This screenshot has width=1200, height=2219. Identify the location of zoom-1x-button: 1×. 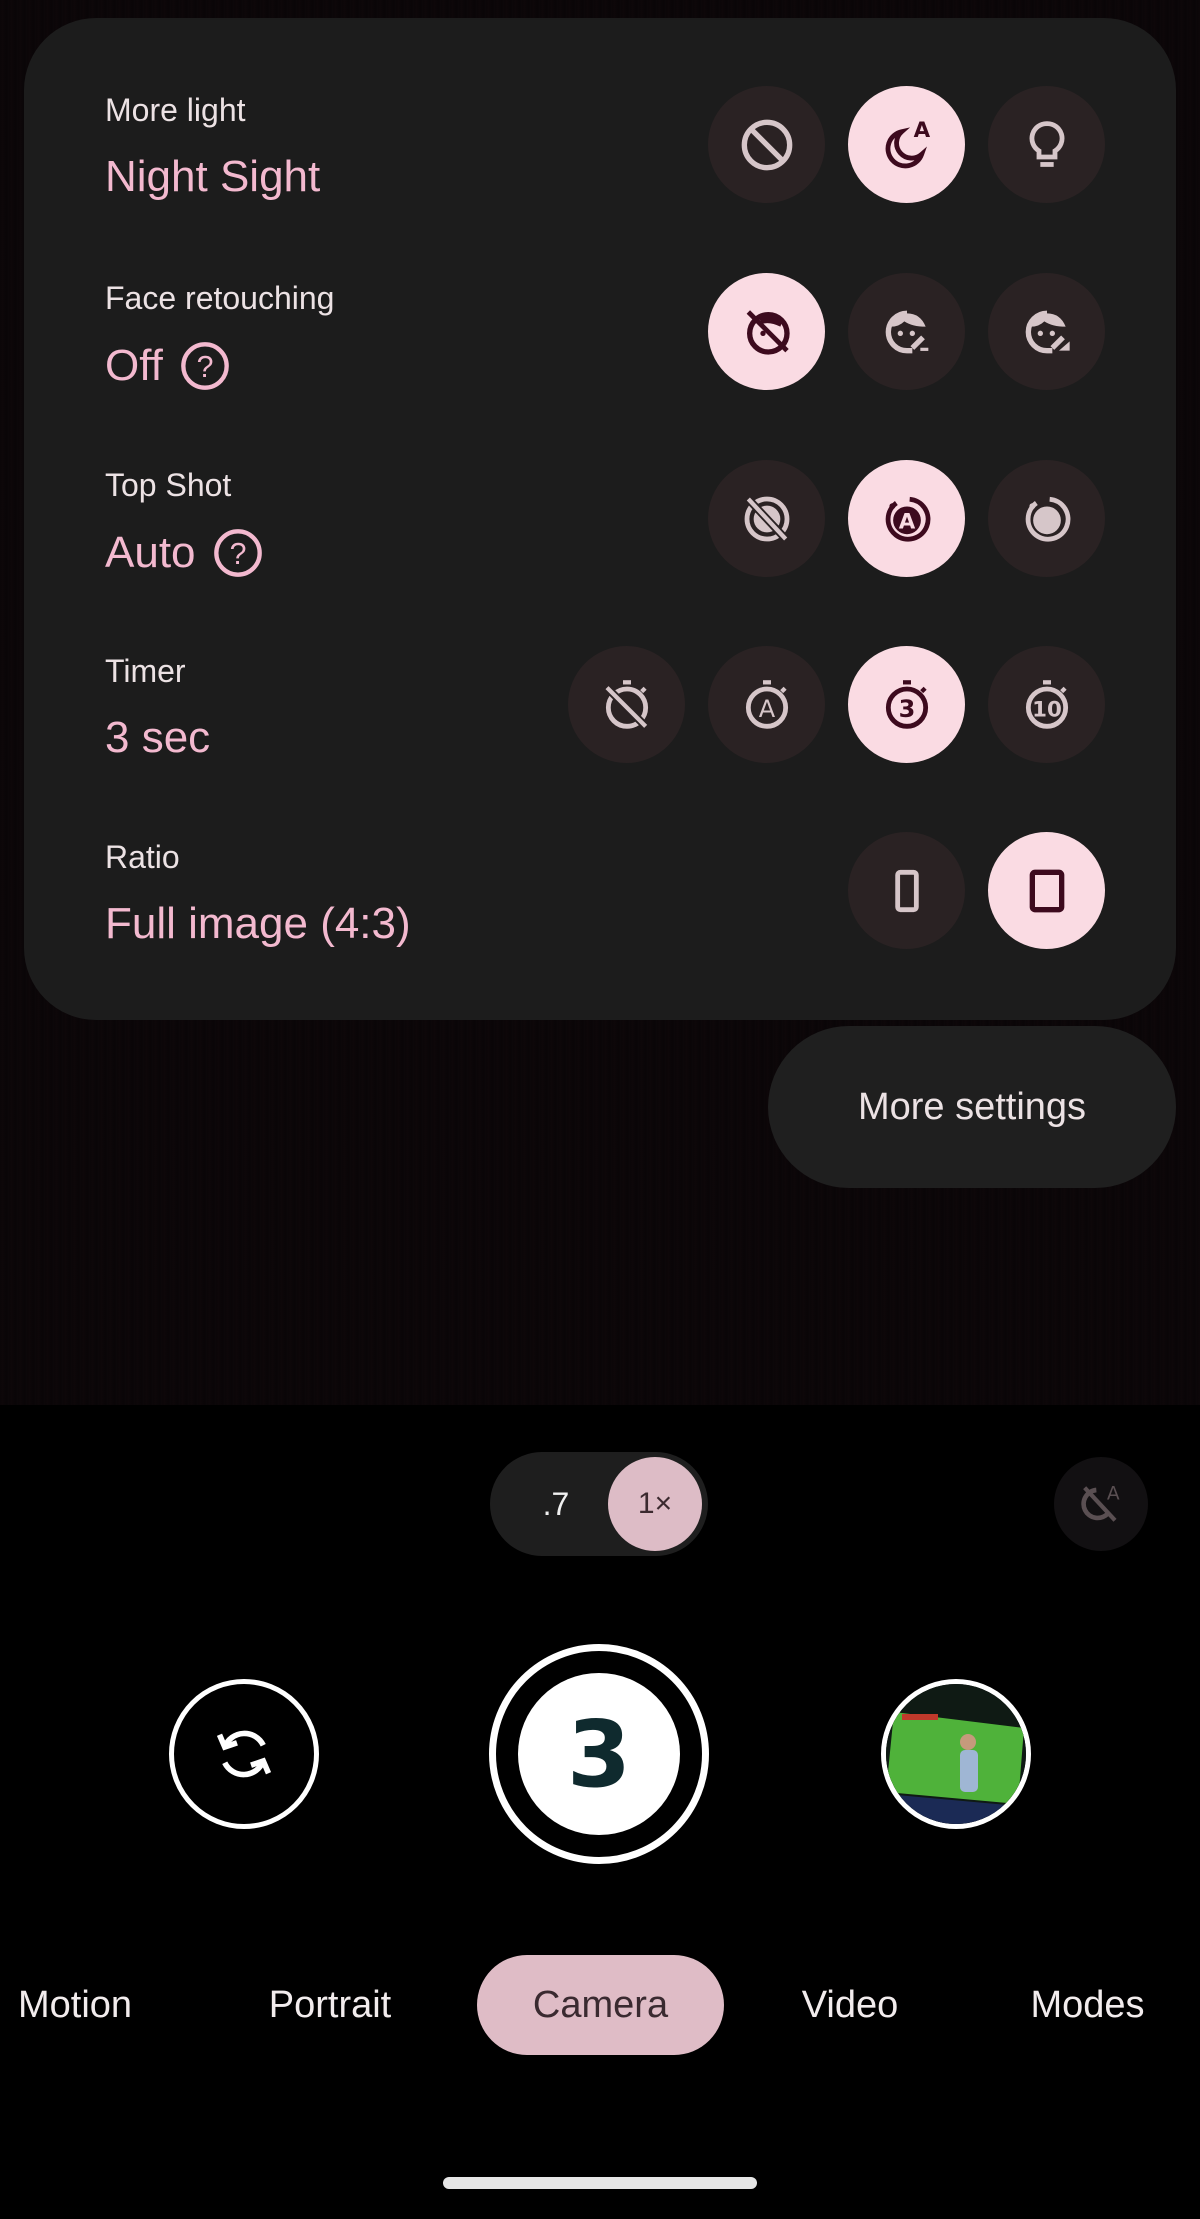
(655, 1504).